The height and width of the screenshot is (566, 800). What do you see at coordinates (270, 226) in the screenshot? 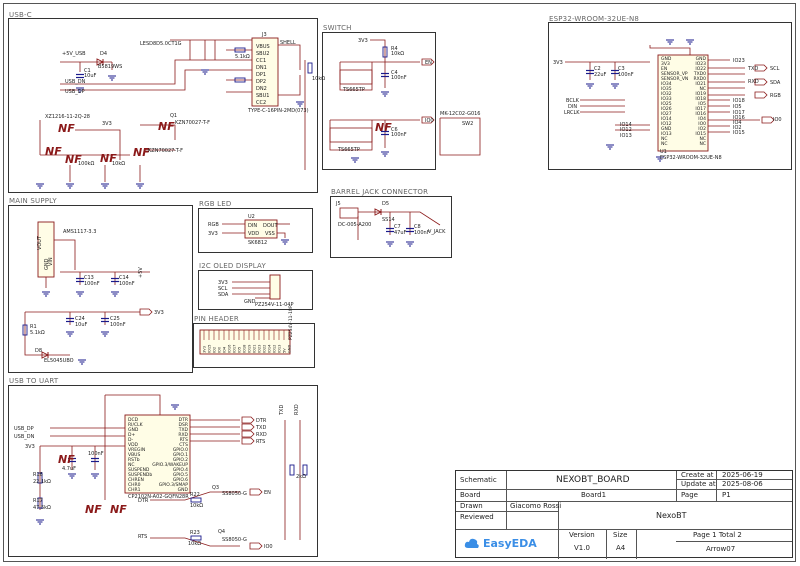
I see `svg-text: DOUT` at bounding box center [270, 226].